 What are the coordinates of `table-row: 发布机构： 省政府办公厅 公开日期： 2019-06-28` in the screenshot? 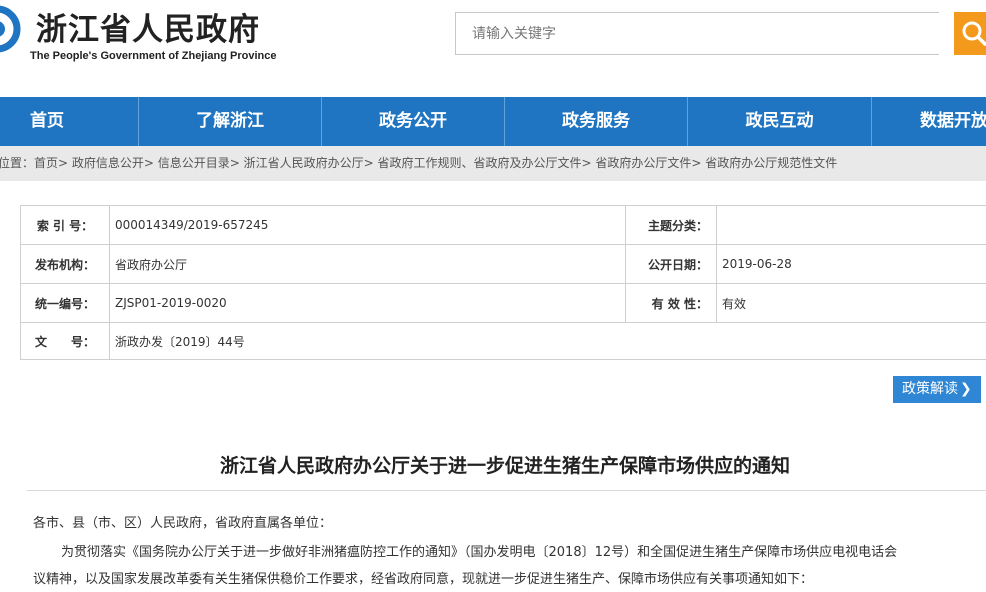 It's located at (503, 264).